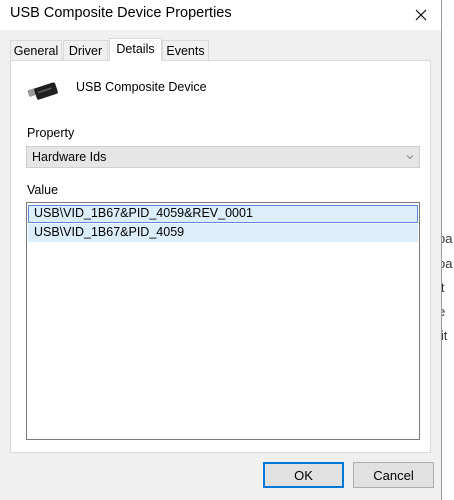 Image resolution: width=454 pixels, height=500 pixels. I want to click on cancel-button: Cancel, so click(393, 475).